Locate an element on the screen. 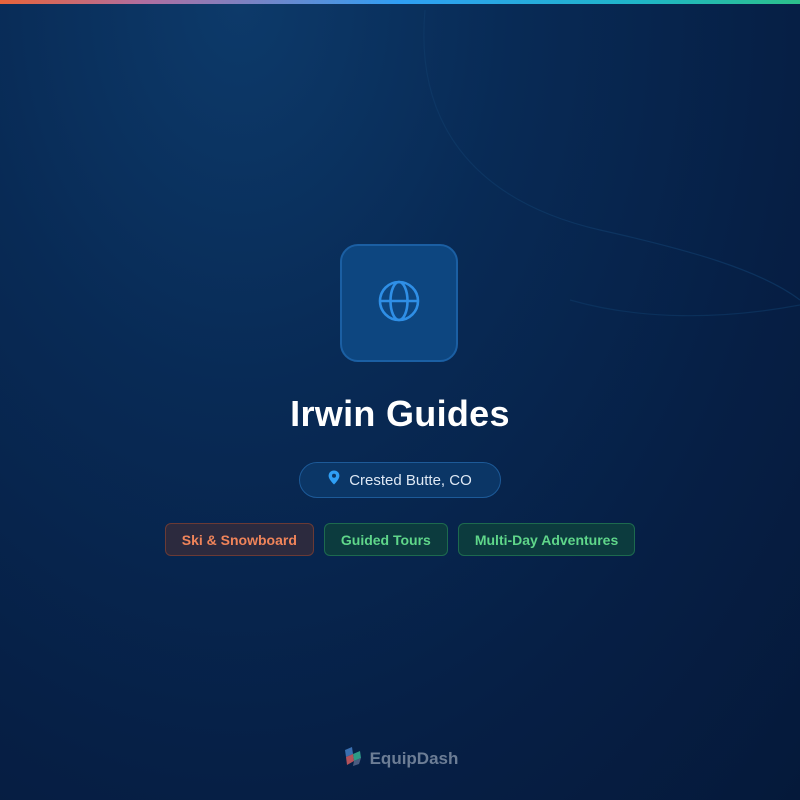 The image size is (800, 800). company-logo-tile is located at coordinates (399, 303).